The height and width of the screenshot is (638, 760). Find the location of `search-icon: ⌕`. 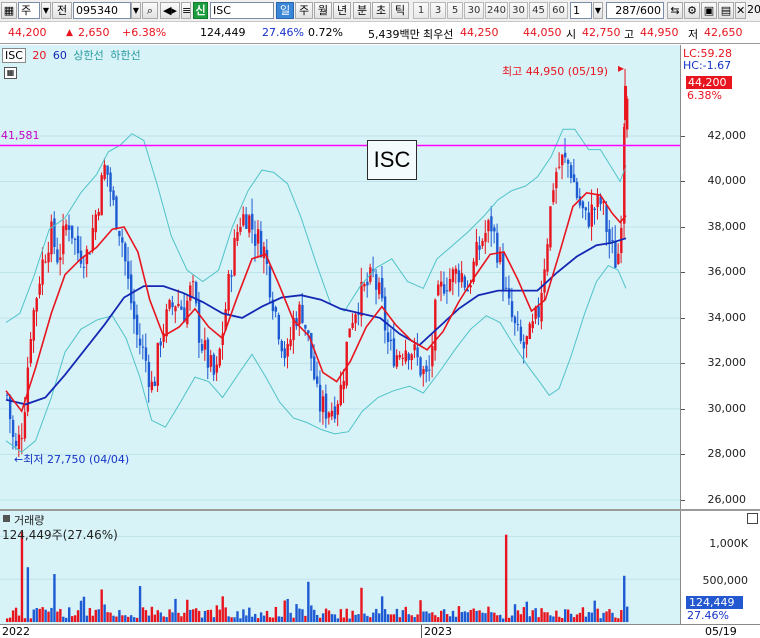

search-icon: ⌕ is located at coordinates (150, 10).